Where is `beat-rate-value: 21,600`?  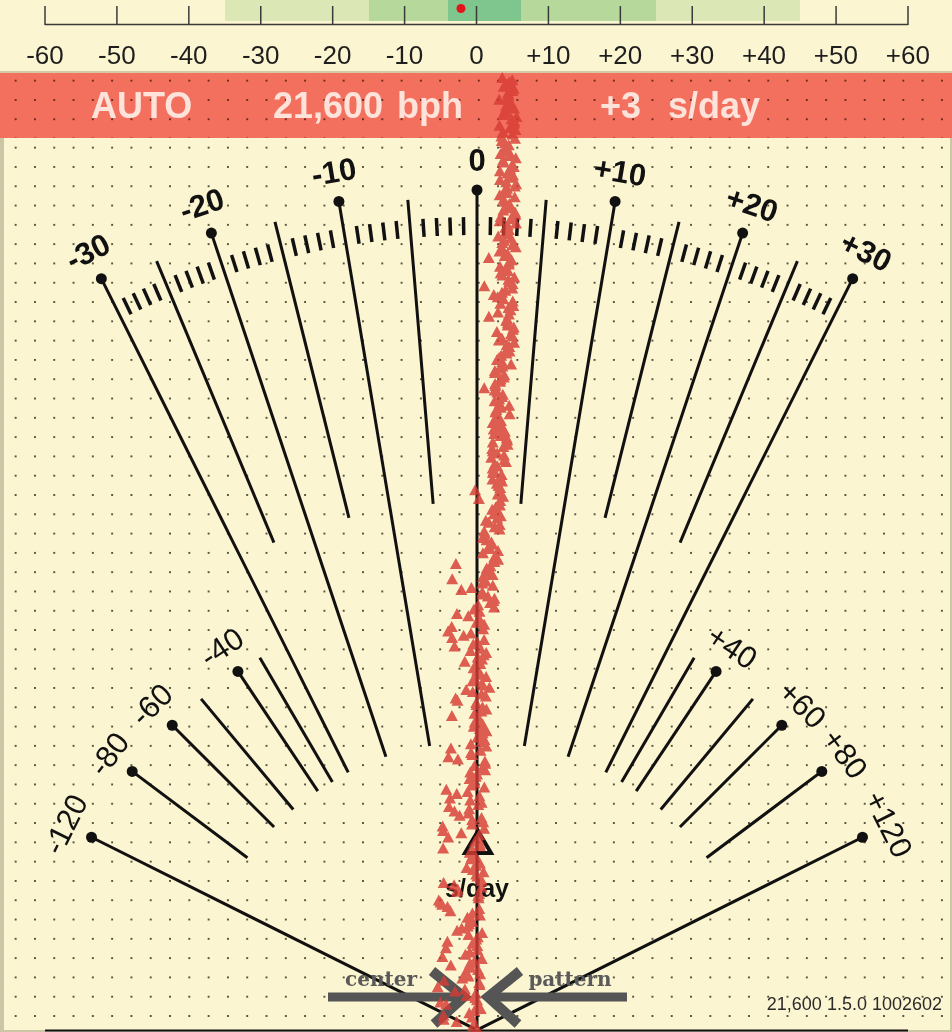
beat-rate-value: 21,600 is located at coordinates (328, 105).